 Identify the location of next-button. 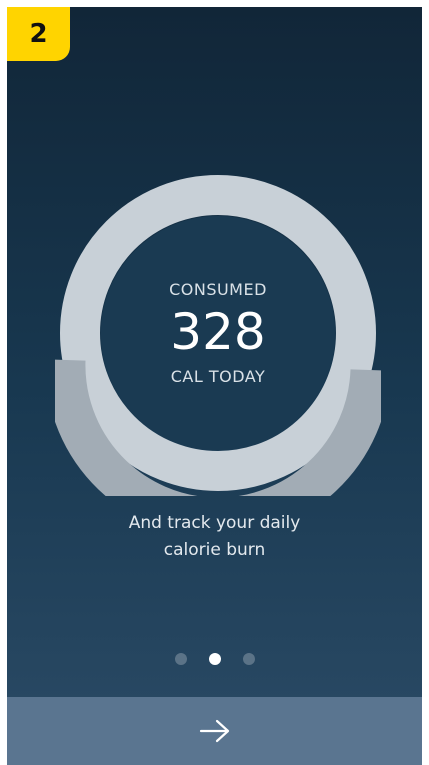
(214, 731).